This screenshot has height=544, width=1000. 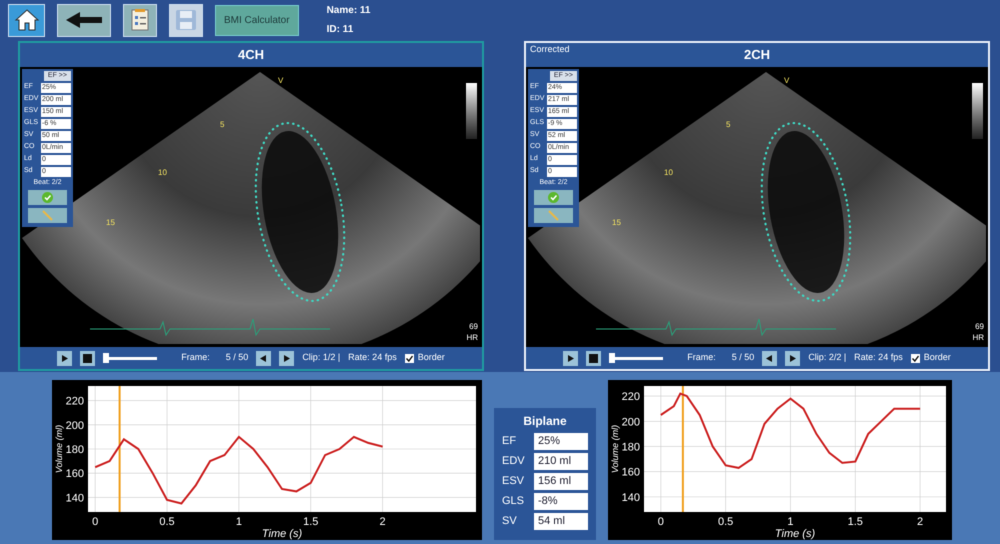 What do you see at coordinates (550, 49) in the screenshot?
I see `status-label: Corrected` at bounding box center [550, 49].